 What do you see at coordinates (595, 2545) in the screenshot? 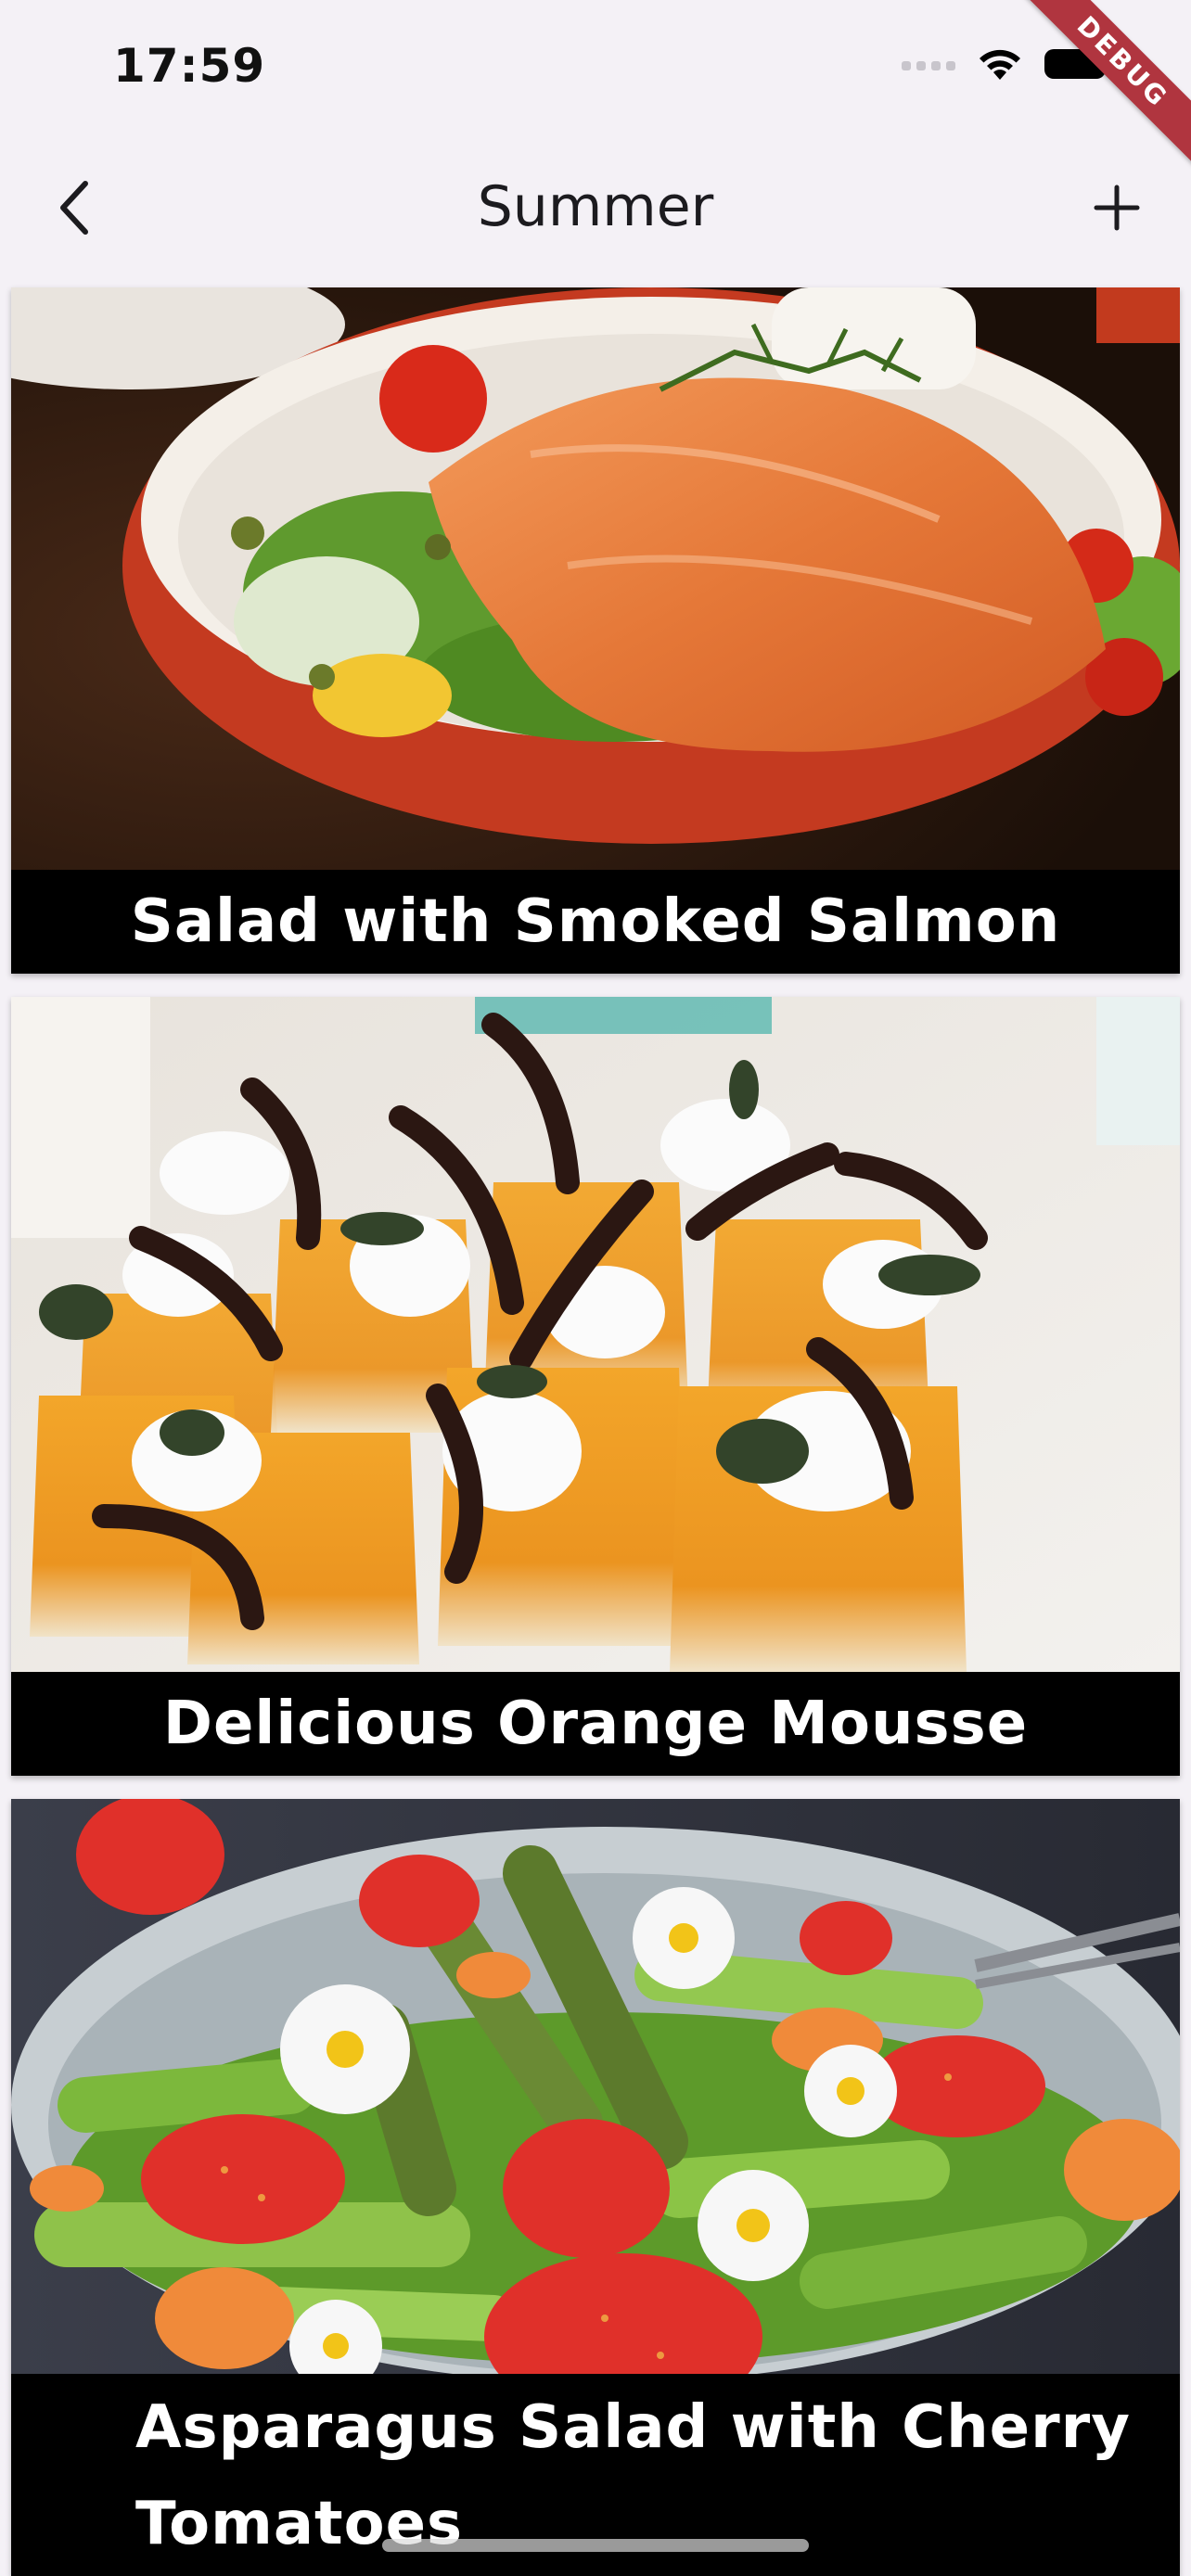
I see `home-indicator` at bounding box center [595, 2545].